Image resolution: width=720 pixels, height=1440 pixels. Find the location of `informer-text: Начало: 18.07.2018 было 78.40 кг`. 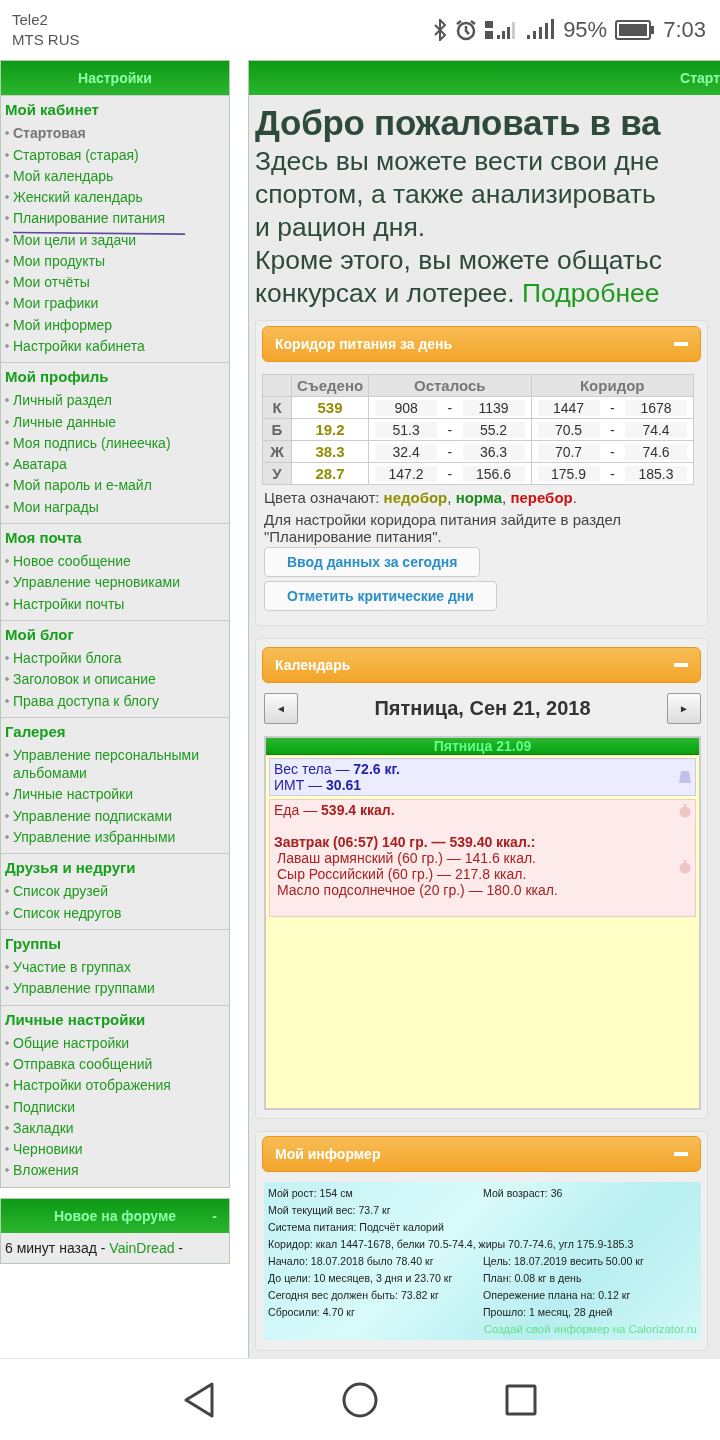

informer-text: Начало: 18.07.2018 было 78.40 кг is located at coordinates (351, 1261).